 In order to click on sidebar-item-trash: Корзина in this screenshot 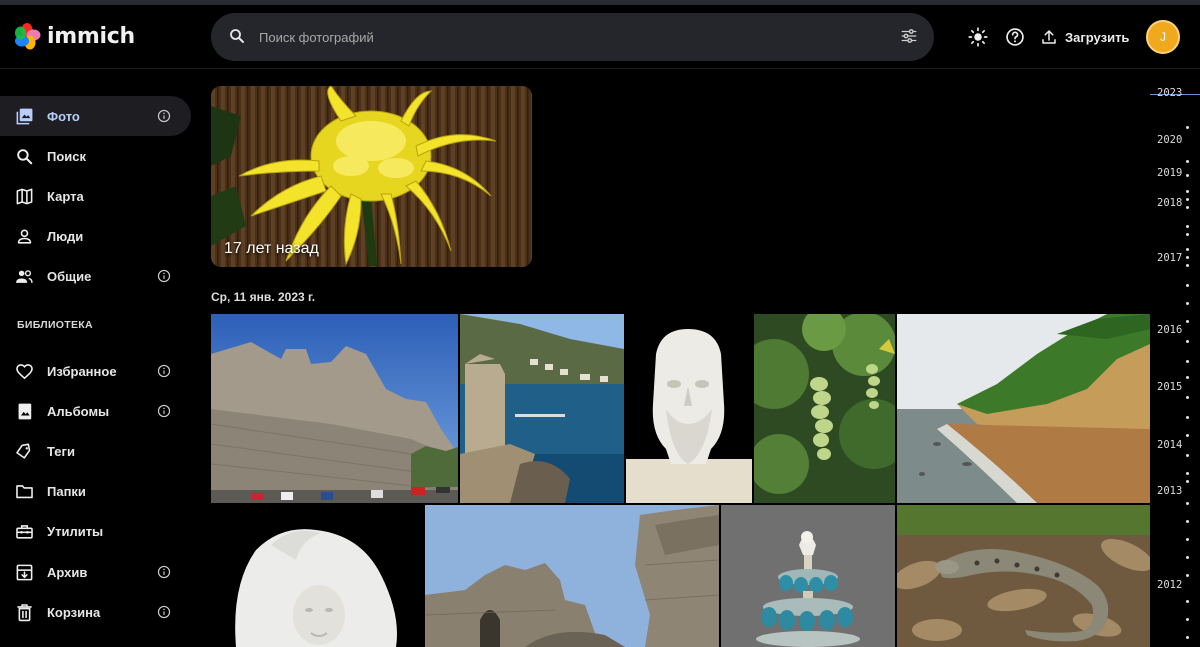, I will do `click(95, 612)`.